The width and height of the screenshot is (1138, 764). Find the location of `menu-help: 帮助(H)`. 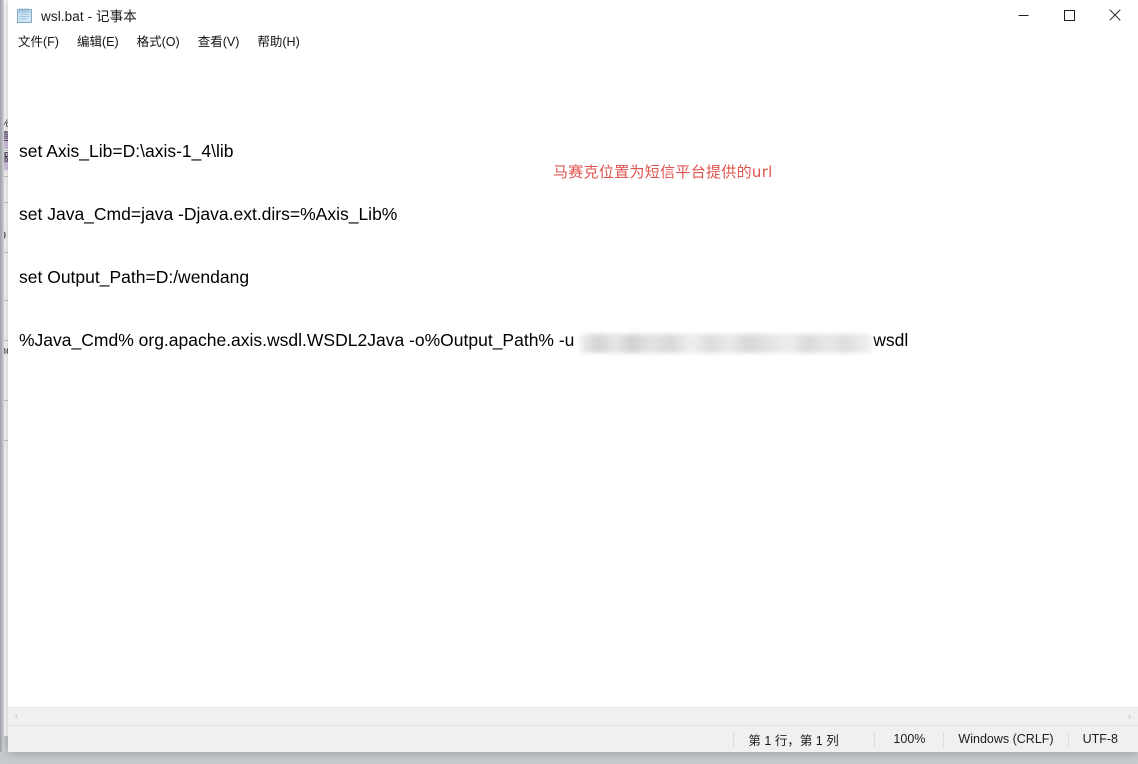

menu-help: 帮助(H) is located at coordinates (282, 40).